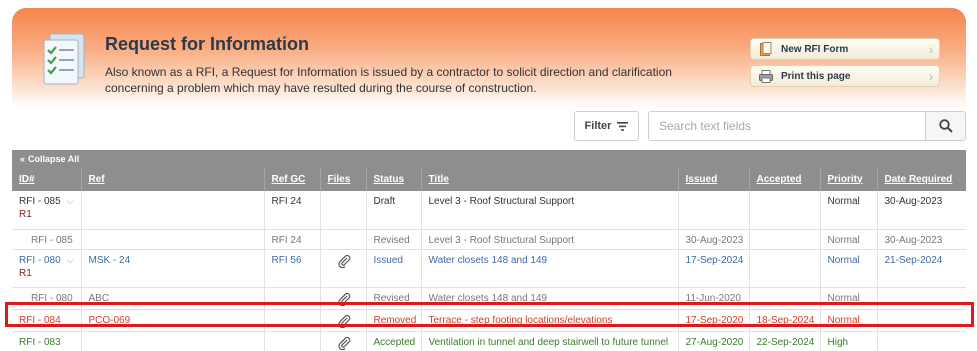  What do you see at coordinates (549, 179) in the screenshot?
I see `column-header-title: Title` at bounding box center [549, 179].